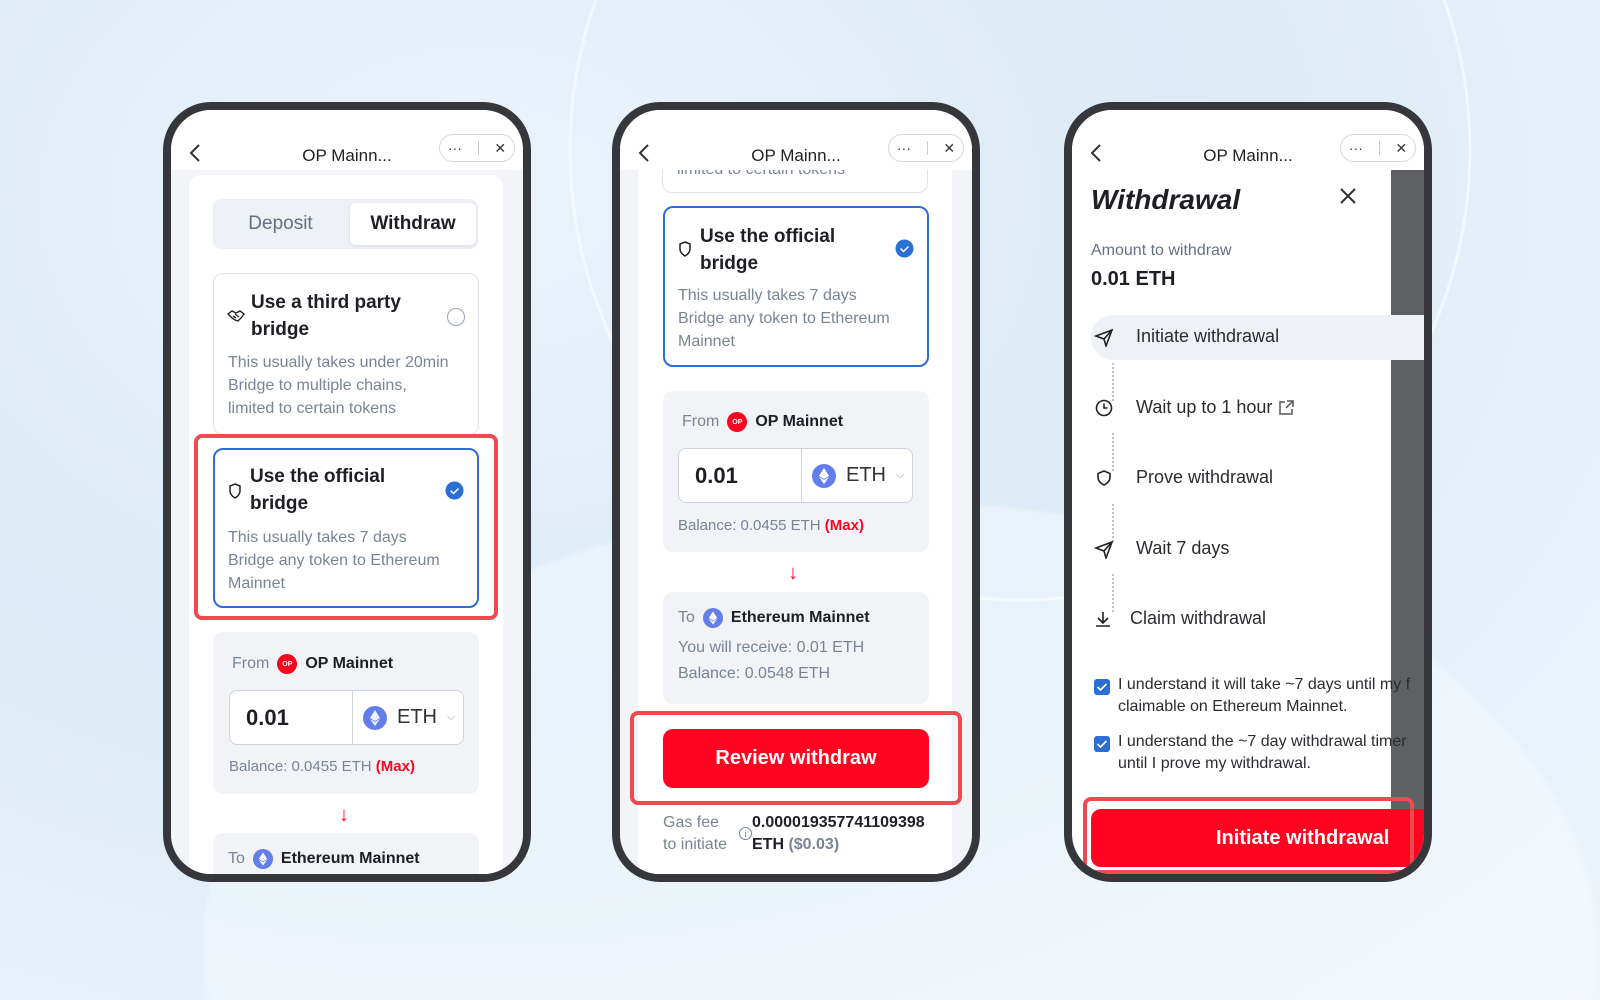 This screenshot has width=1600, height=1000. I want to click on option-title: Use the official, so click(768, 236).